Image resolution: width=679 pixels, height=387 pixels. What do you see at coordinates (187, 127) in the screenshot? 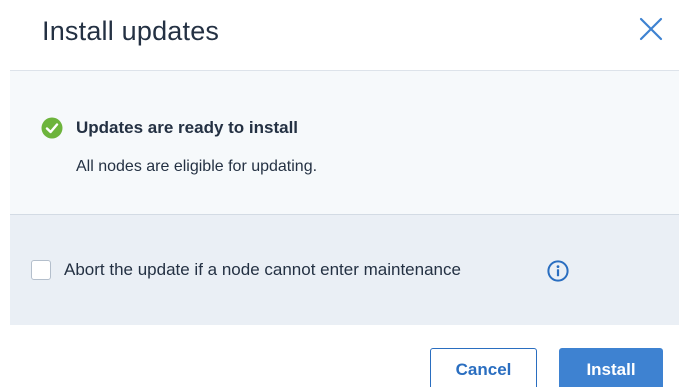
I see `status-title: Updates are ready to install` at bounding box center [187, 127].